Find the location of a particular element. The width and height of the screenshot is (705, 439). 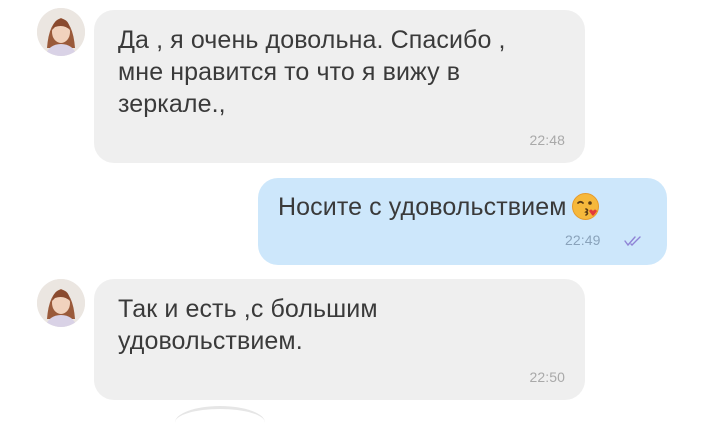

message-text: Носите с удовольствием is located at coordinates (439, 207).